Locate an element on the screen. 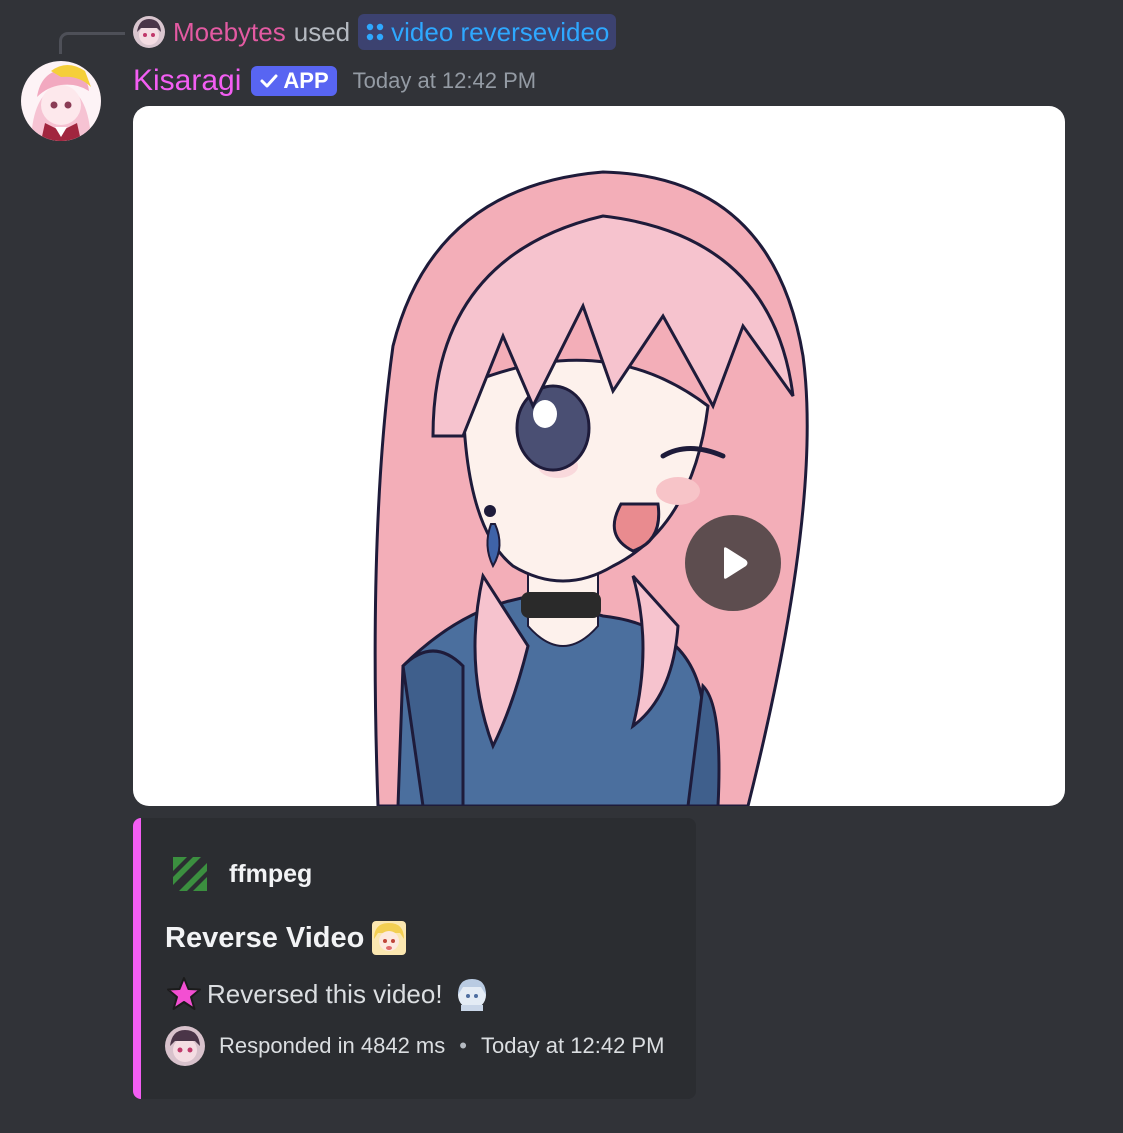 This screenshot has height=1133, width=1123. author-name: Kisaragi is located at coordinates (187, 81).